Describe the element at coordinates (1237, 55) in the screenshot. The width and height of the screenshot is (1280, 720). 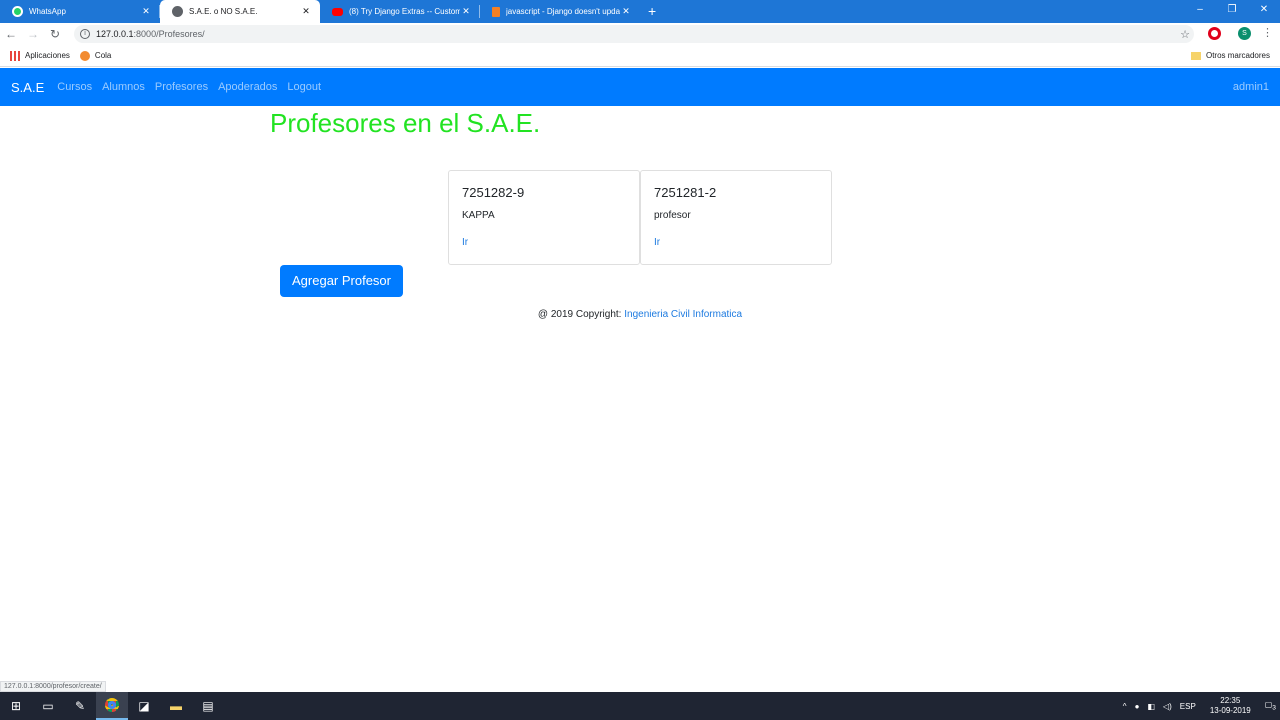
I see `other-bookmarks-label: Otros marcadores` at that location.